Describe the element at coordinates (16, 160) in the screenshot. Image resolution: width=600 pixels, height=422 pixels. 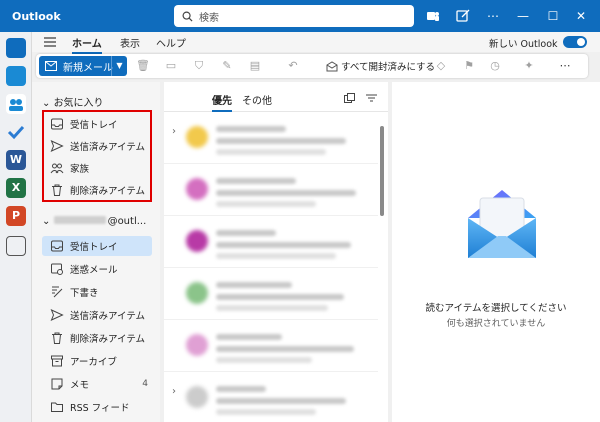
I see `word-app-icon: W` at that location.